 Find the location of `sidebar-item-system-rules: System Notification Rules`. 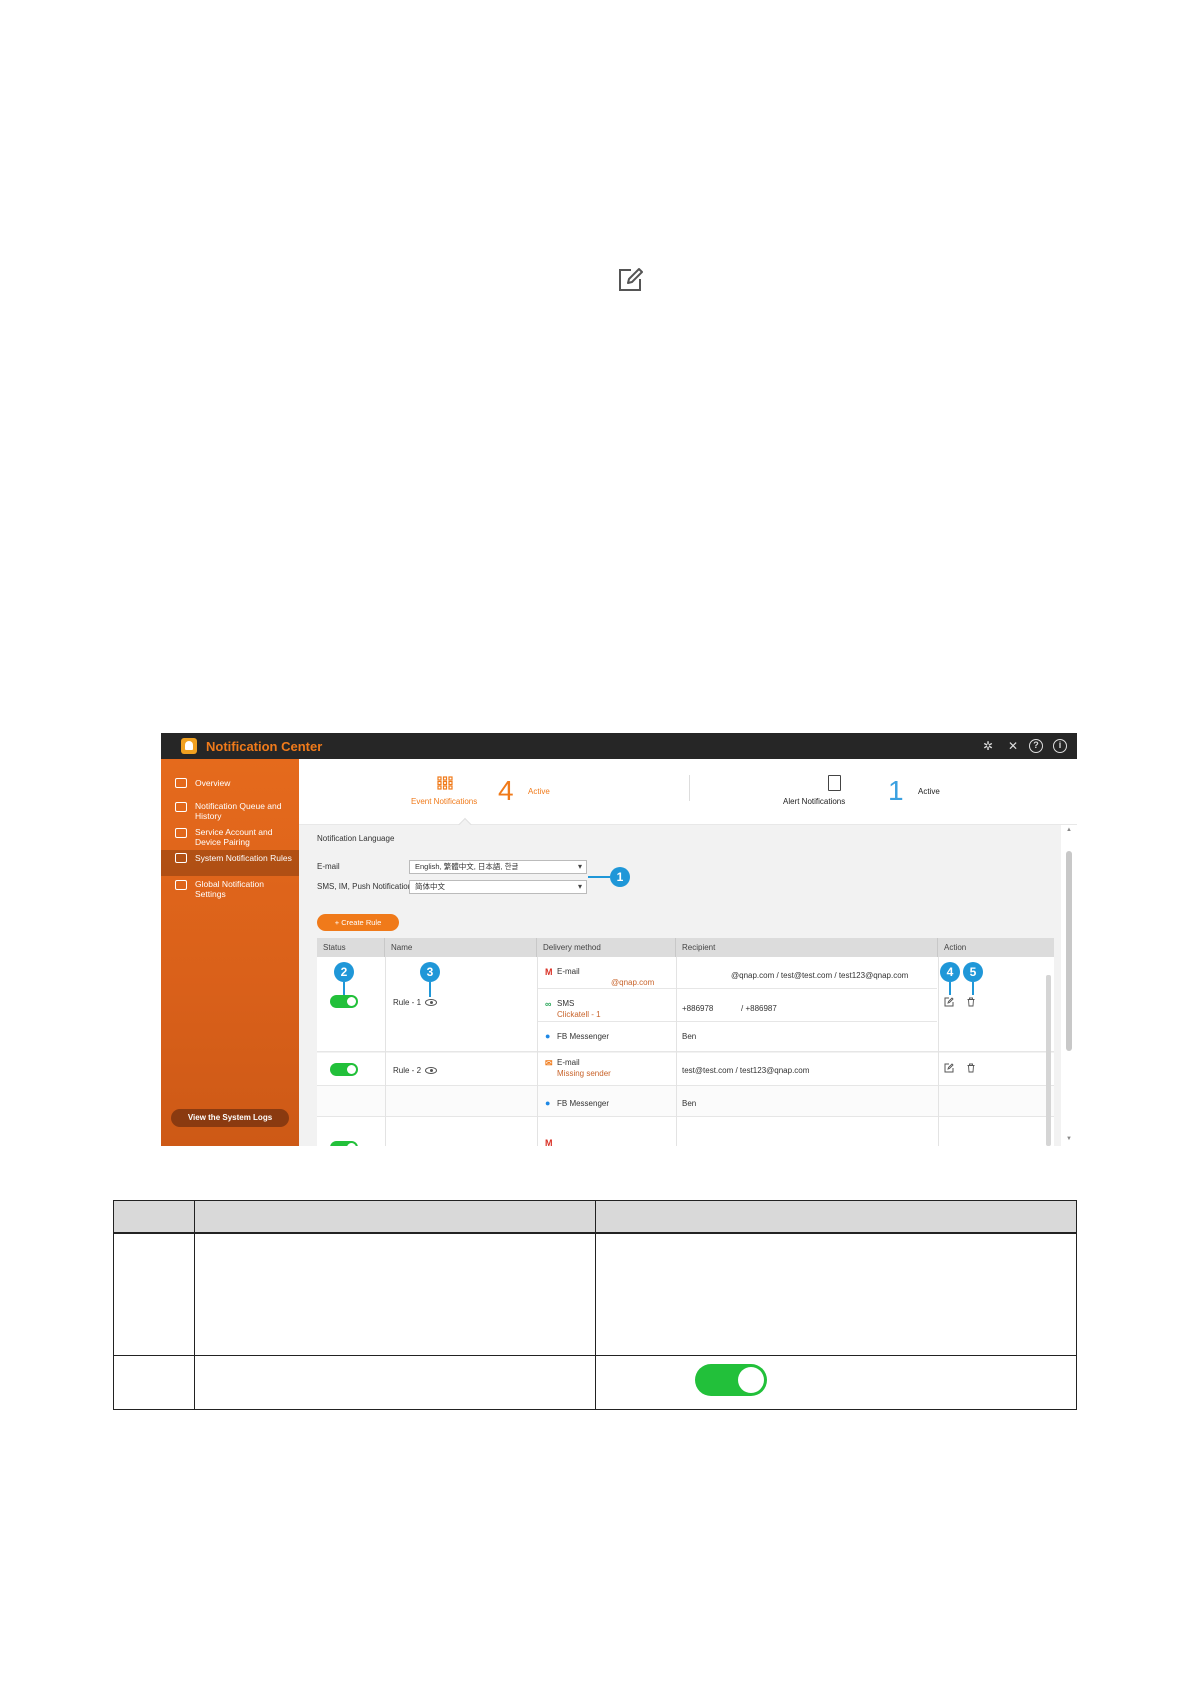

sidebar-item-system-rules: System Notification Rules is located at coordinates (230, 863).